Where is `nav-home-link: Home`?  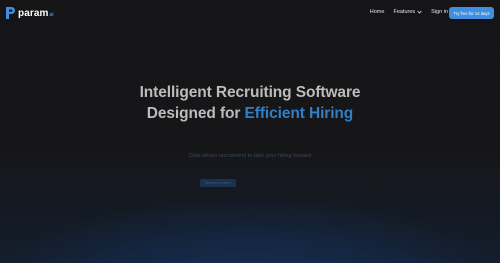 nav-home-link: Home is located at coordinates (377, 12).